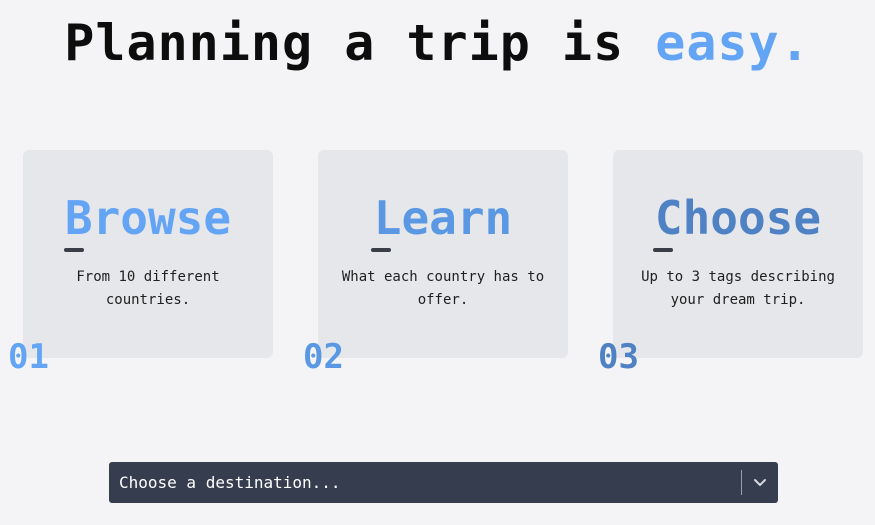 This screenshot has height=525, width=875. I want to click on step-card-title: Learn, so click(443, 218).